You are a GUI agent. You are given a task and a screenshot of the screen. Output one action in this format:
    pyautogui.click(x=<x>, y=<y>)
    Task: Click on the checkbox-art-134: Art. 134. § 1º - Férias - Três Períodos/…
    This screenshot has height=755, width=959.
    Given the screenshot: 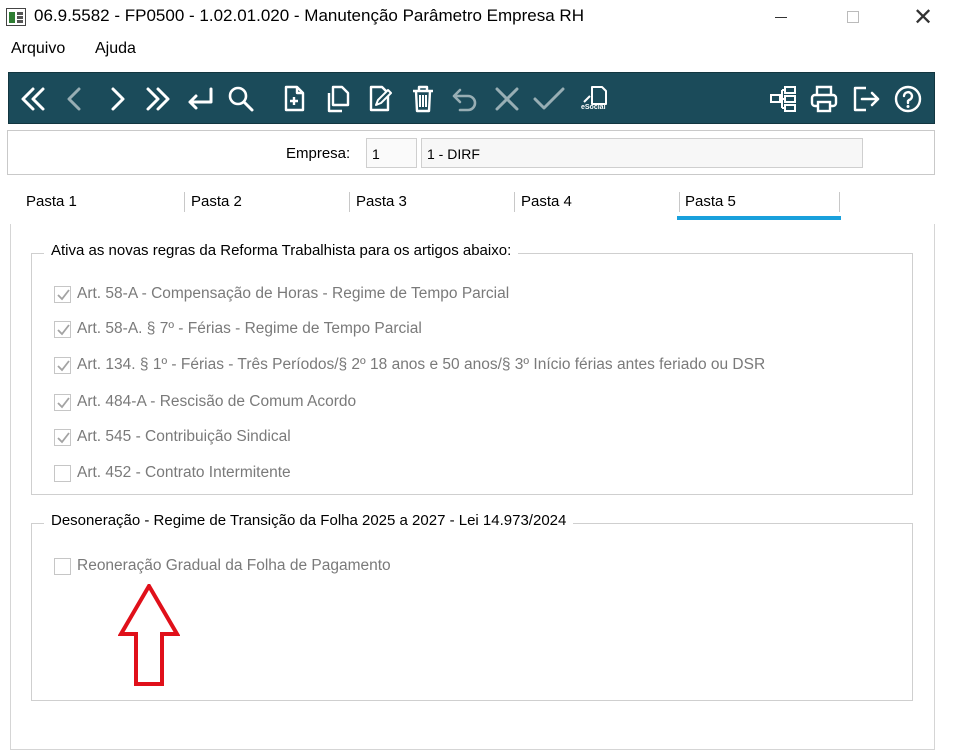 What is the action you would take?
    pyautogui.click(x=409, y=365)
    